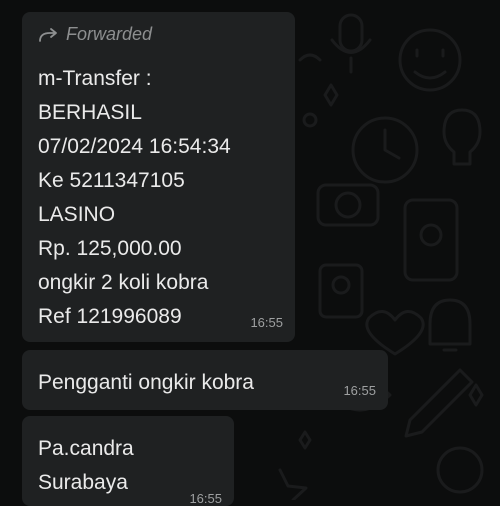 The width and height of the screenshot is (500, 506). What do you see at coordinates (109, 34) in the screenshot?
I see `forwarded-label: Forwarded` at bounding box center [109, 34].